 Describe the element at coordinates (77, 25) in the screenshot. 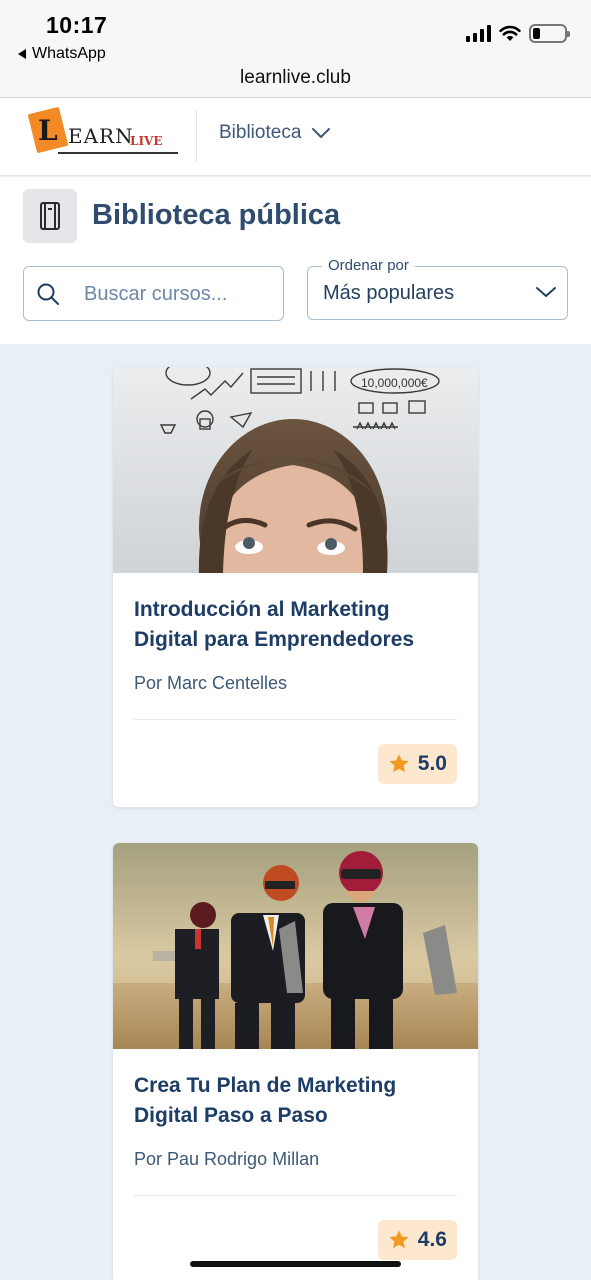

I see `status-time: 10:17` at that location.